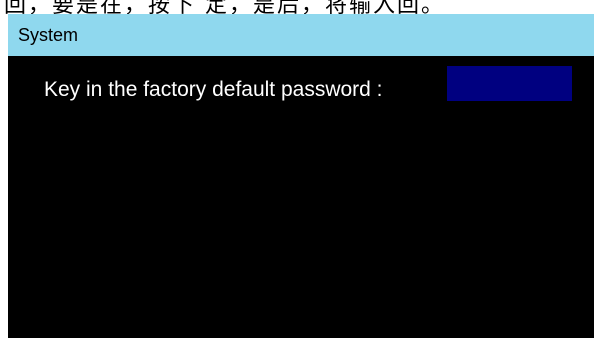 This screenshot has height=345, width=602. I want to click on window-title: System, so click(48, 35).